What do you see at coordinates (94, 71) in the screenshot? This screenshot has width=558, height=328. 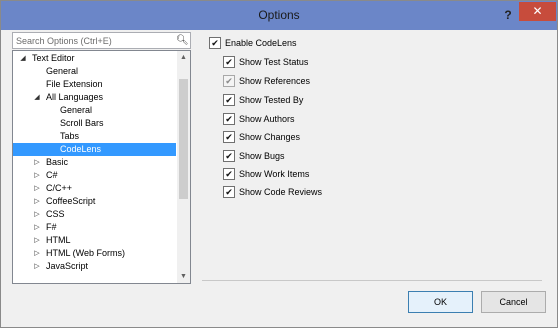 I see `tree-item-general: General` at bounding box center [94, 71].